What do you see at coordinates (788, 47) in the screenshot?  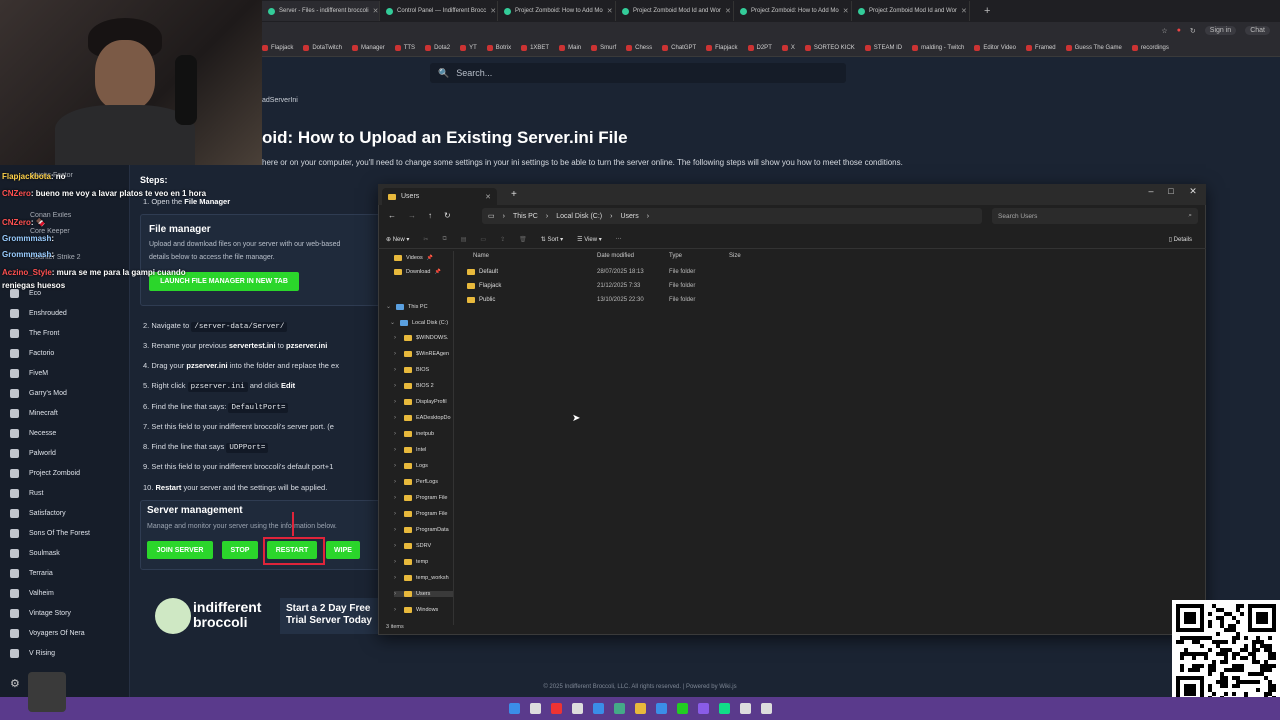 I see `bookmark-item: X` at bounding box center [788, 47].